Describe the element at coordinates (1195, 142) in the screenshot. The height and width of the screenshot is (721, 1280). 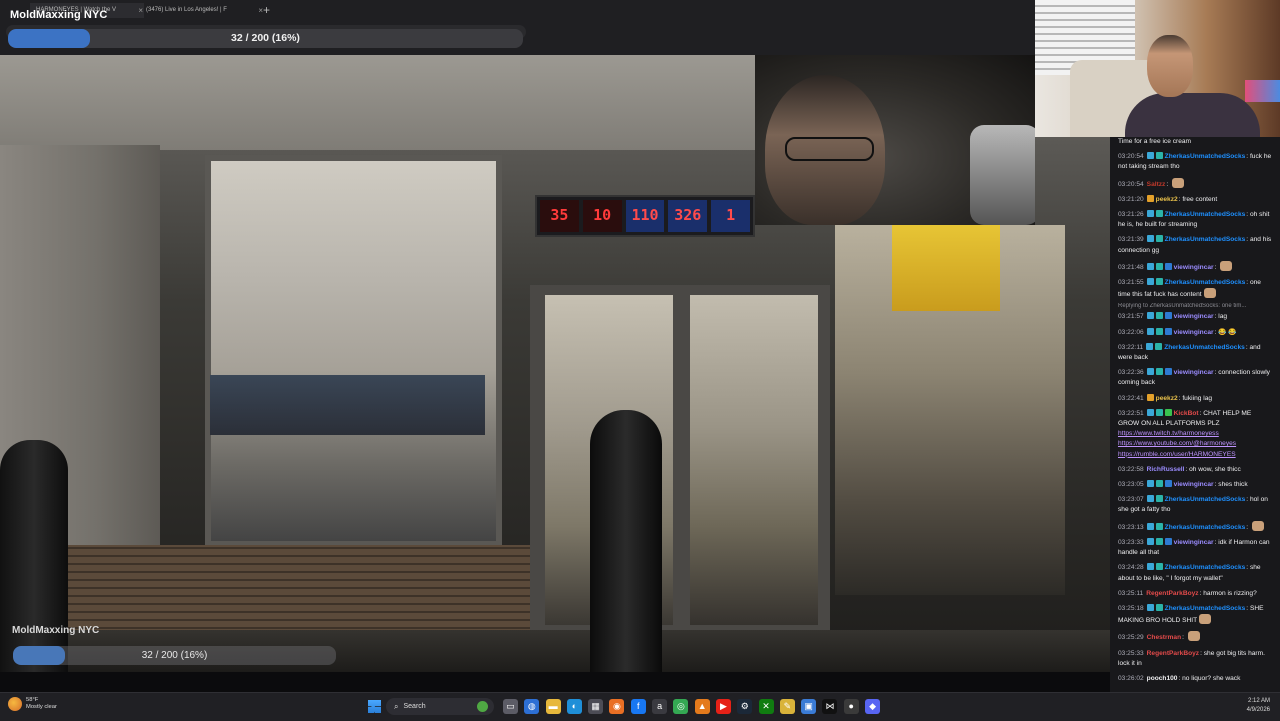
I see `chat-message: Time for a free ice cream` at that location.